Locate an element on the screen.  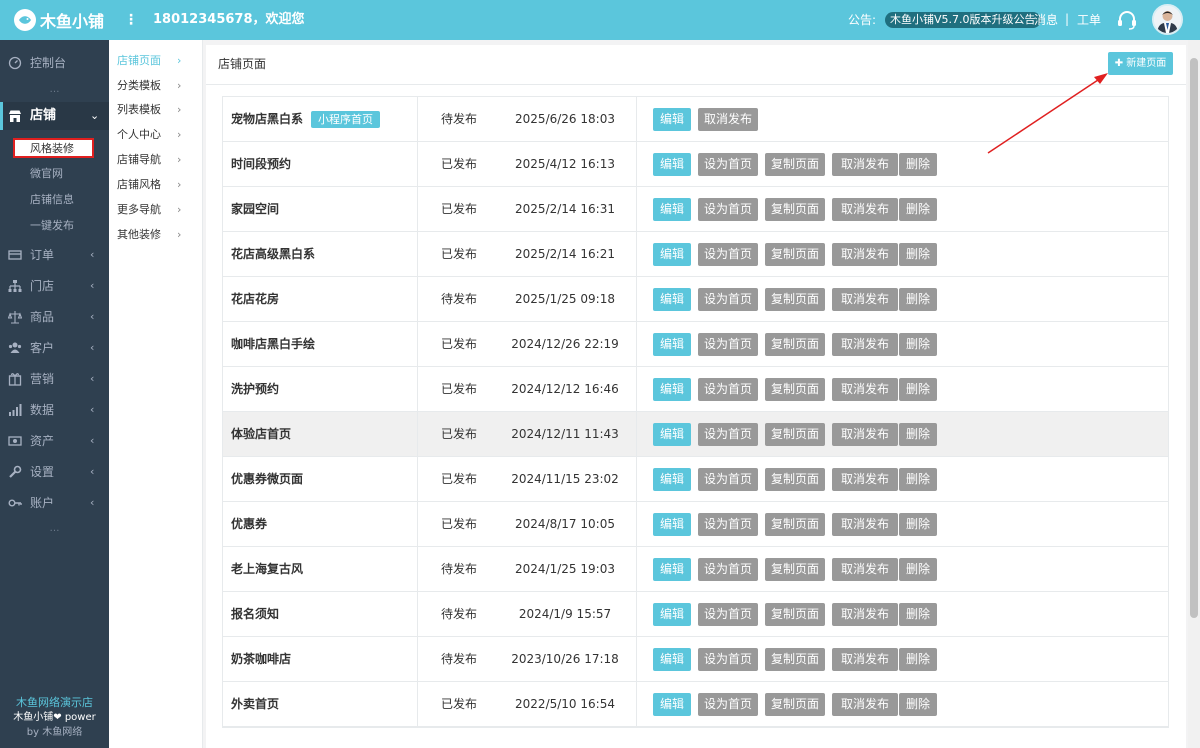
subnav-item-other-decoration: 其他装修 › is located at coordinates (157, 234).